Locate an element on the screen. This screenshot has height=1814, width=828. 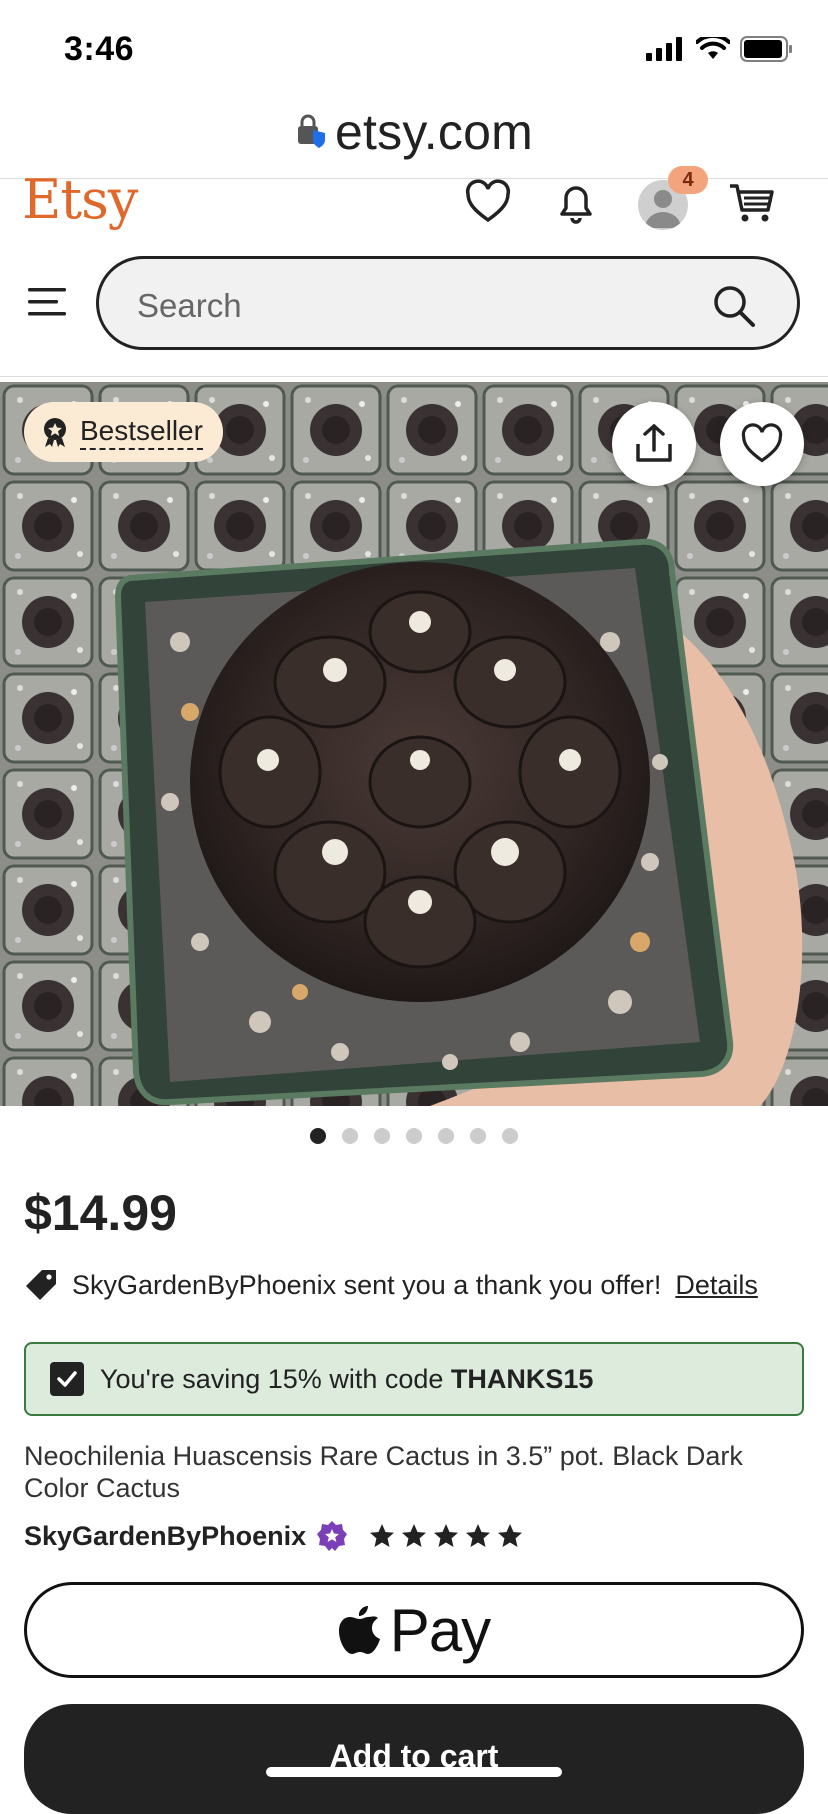
share-icon is located at coordinates (654, 443).